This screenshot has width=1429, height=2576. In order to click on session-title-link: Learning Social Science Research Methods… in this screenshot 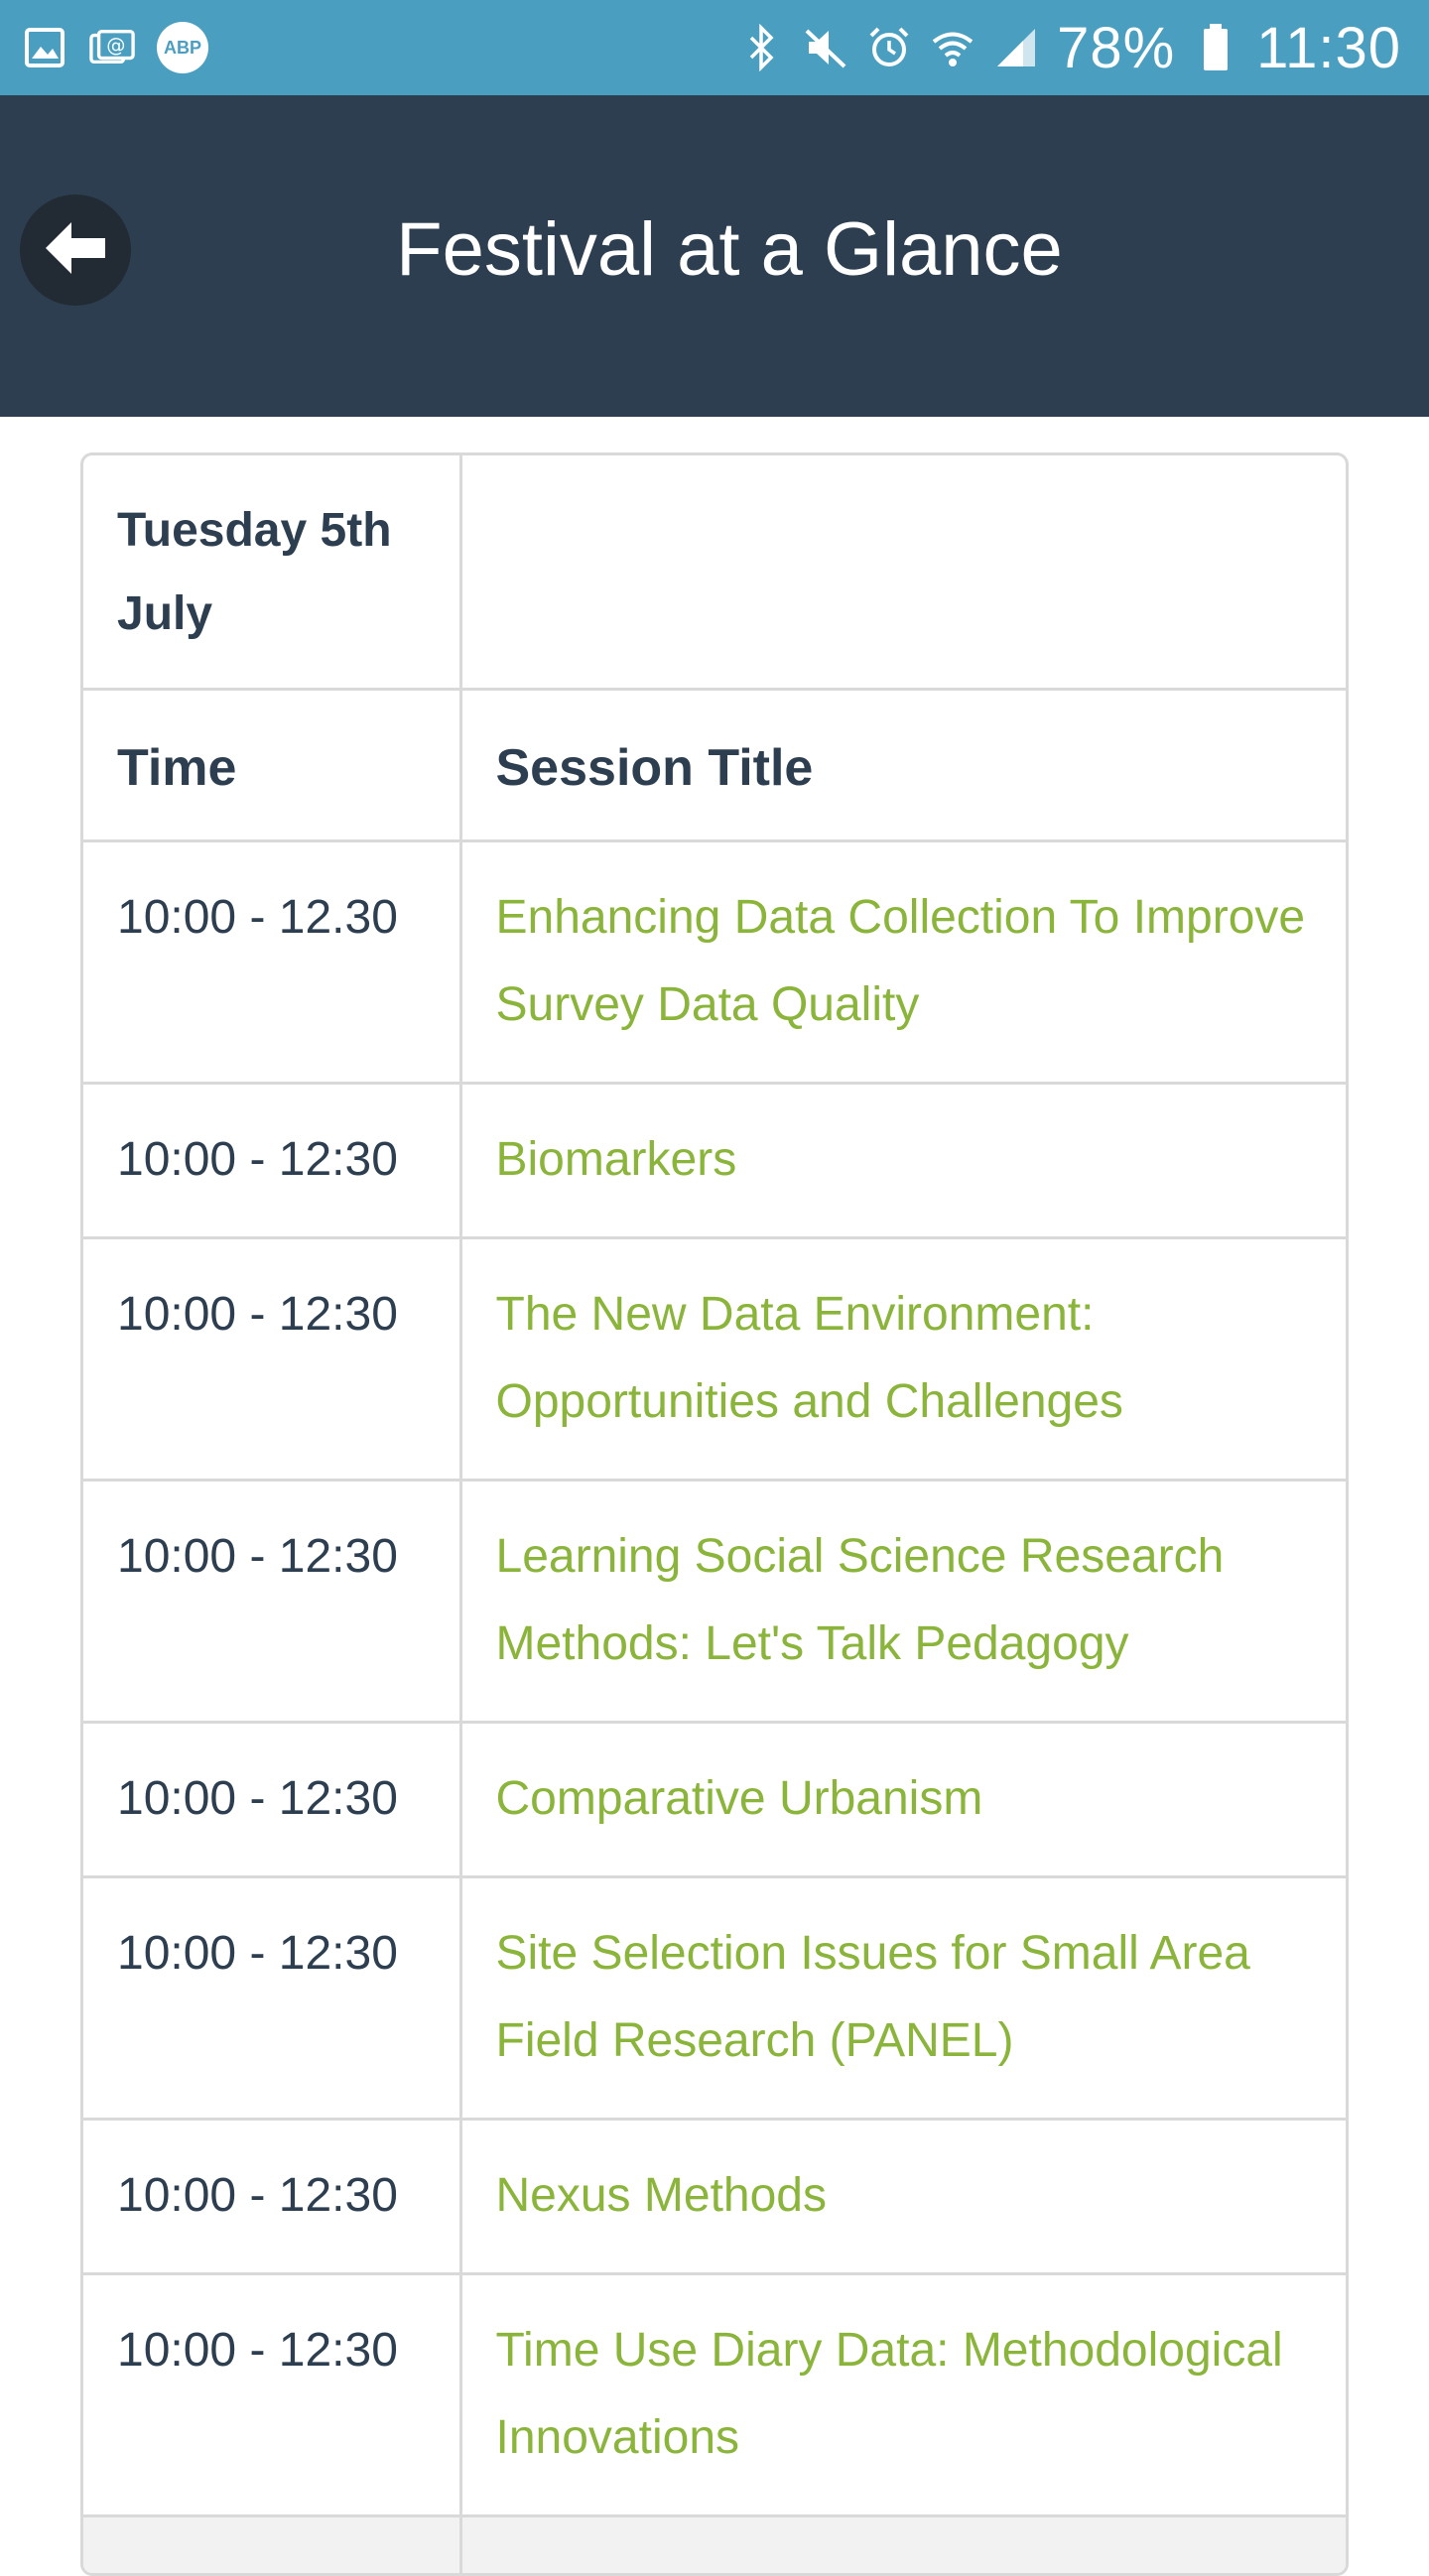, I will do `click(903, 1602)`.